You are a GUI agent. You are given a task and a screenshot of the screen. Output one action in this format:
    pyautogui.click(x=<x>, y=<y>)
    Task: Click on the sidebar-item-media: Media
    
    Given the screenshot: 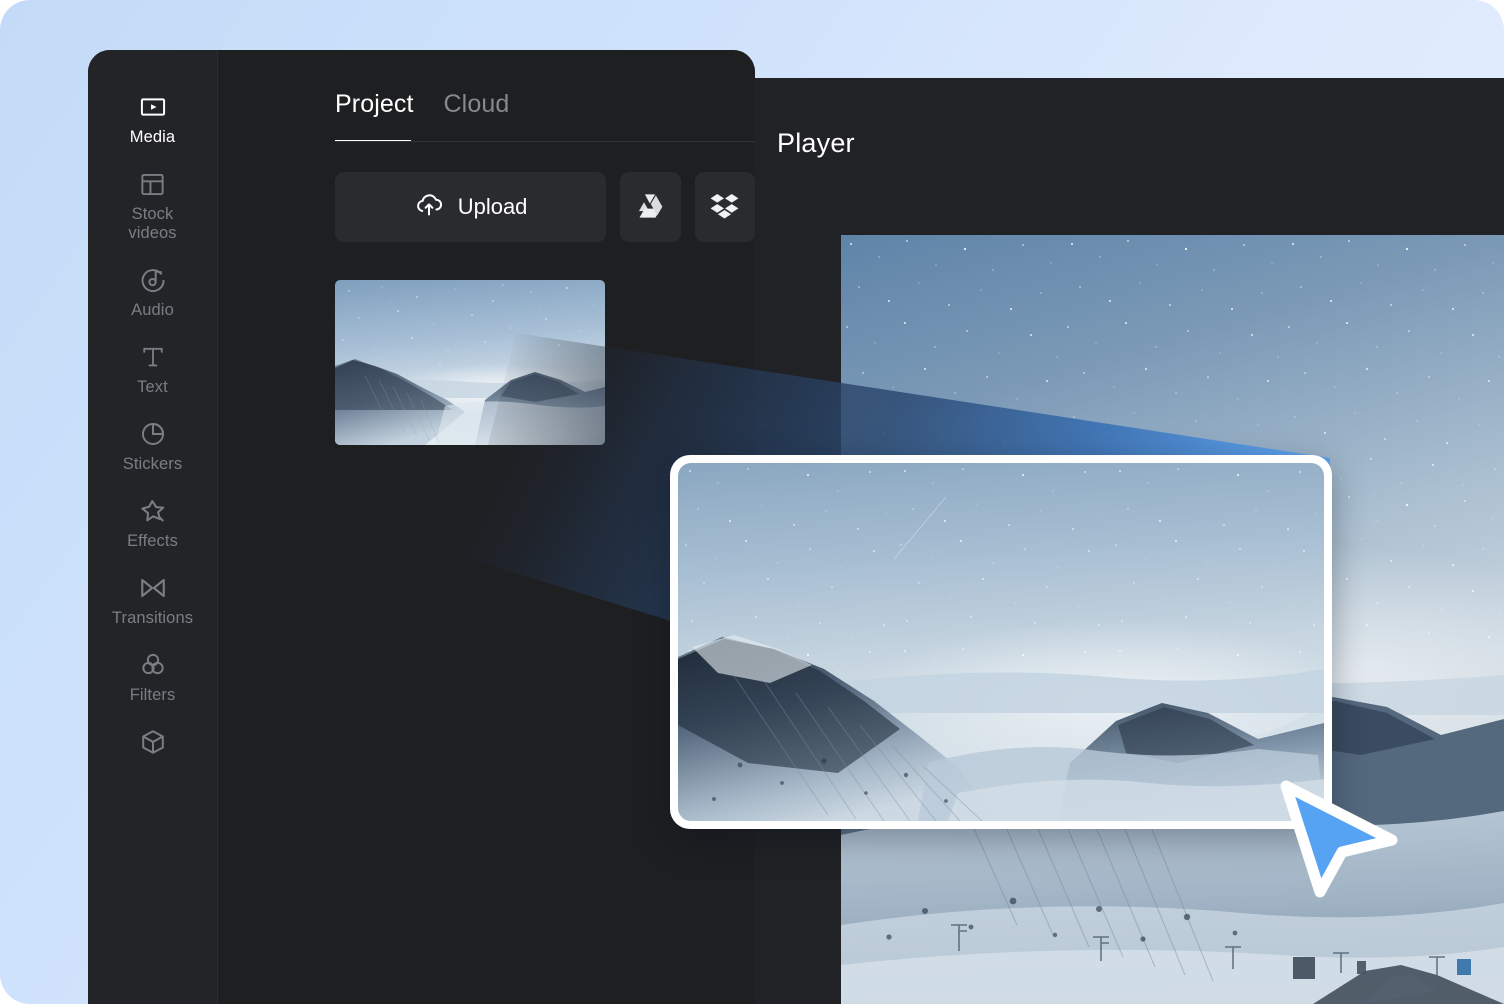 What is the action you would take?
    pyautogui.click(x=152, y=116)
    